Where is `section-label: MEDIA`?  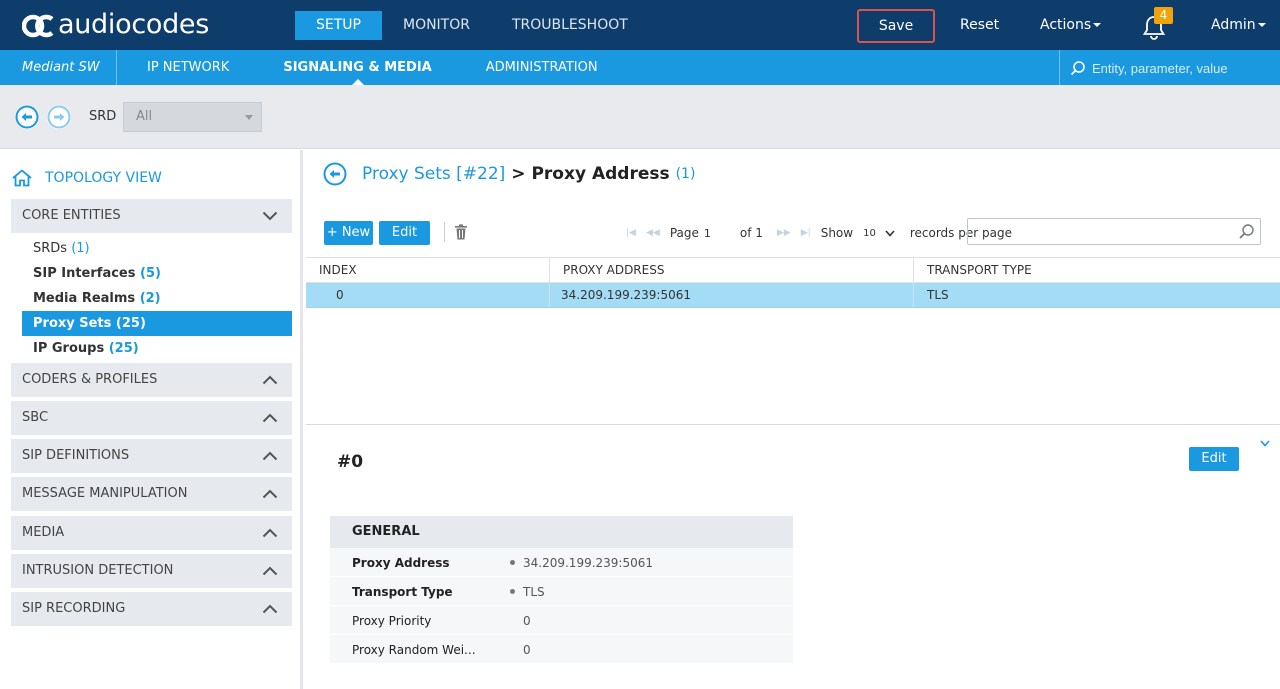
section-label: MEDIA is located at coordinates (43, 532).